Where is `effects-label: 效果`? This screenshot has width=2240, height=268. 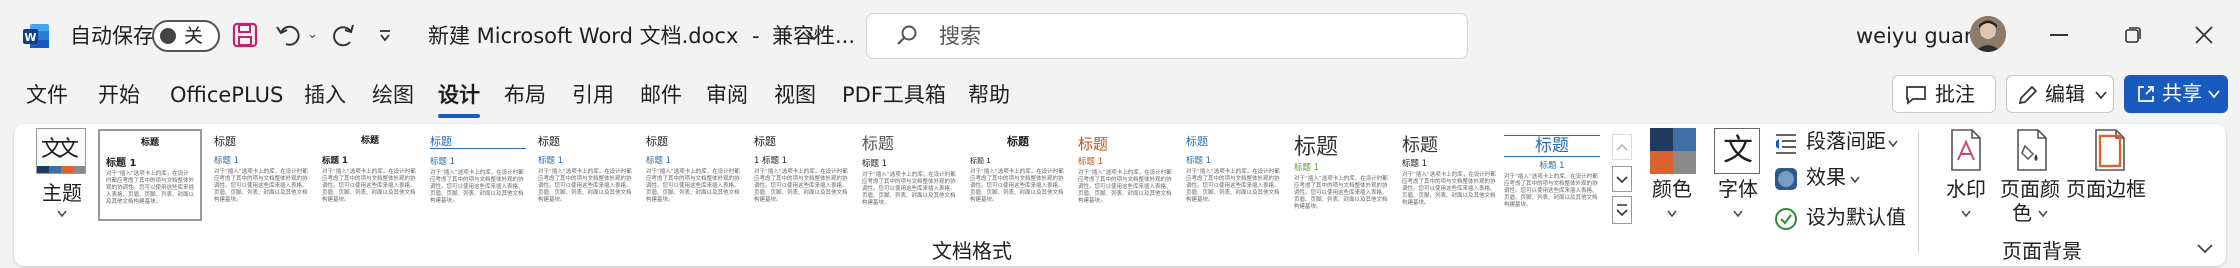
effects-label: 效果 is located at coordinates (1826, 177).